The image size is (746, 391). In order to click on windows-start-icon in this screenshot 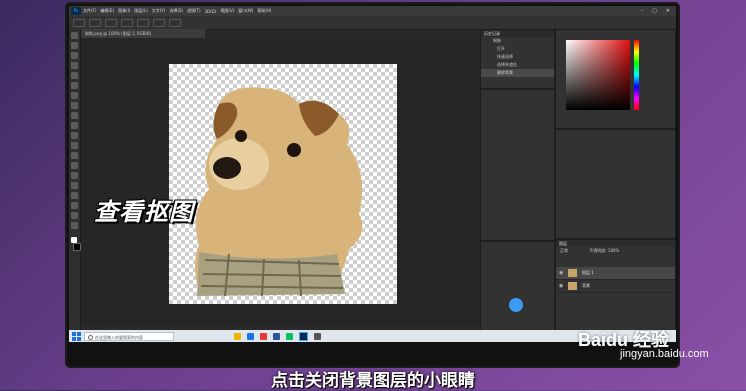, I will do `click(76, 336)`.